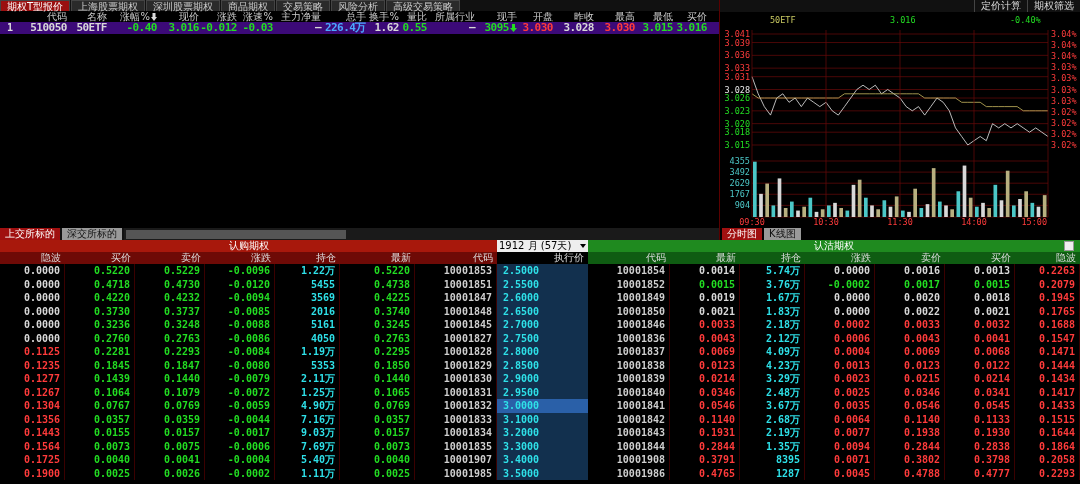 Image resolution: width=1080 pixels, height=484 pixels. What do you see at coordinates (35, 5) in the screenshot?
I see `module-tab: 期权T型报价` at bounding box center [35, 5].